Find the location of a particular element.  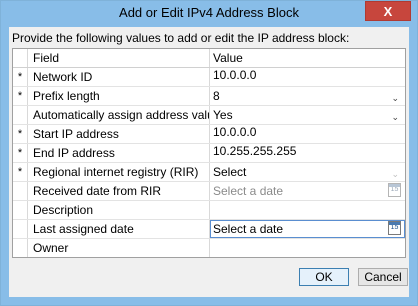

field-label-network-id: Network ID is located at coordinates (119, 77).